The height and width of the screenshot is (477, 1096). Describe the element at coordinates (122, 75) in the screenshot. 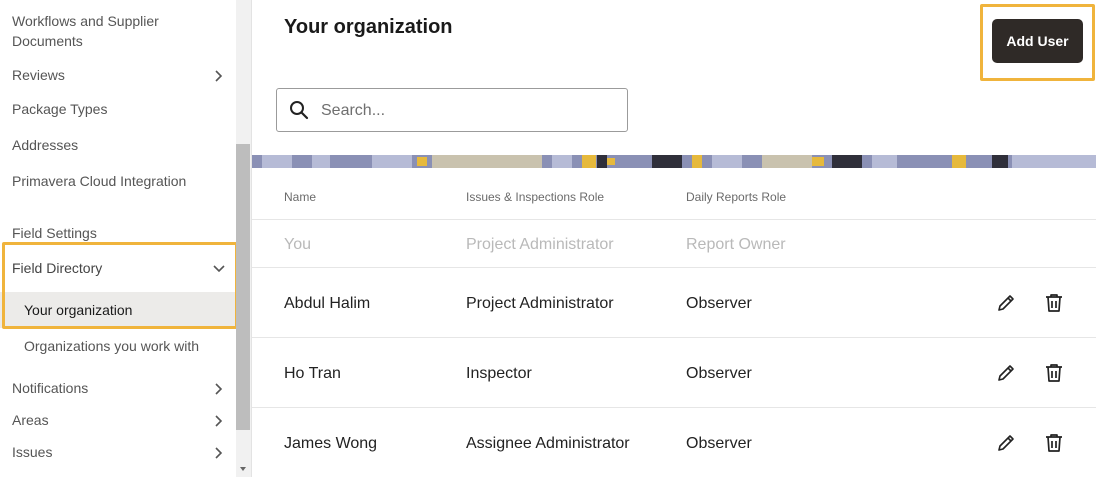

I see `sidebar-item-reviews: Reviews` at that location.